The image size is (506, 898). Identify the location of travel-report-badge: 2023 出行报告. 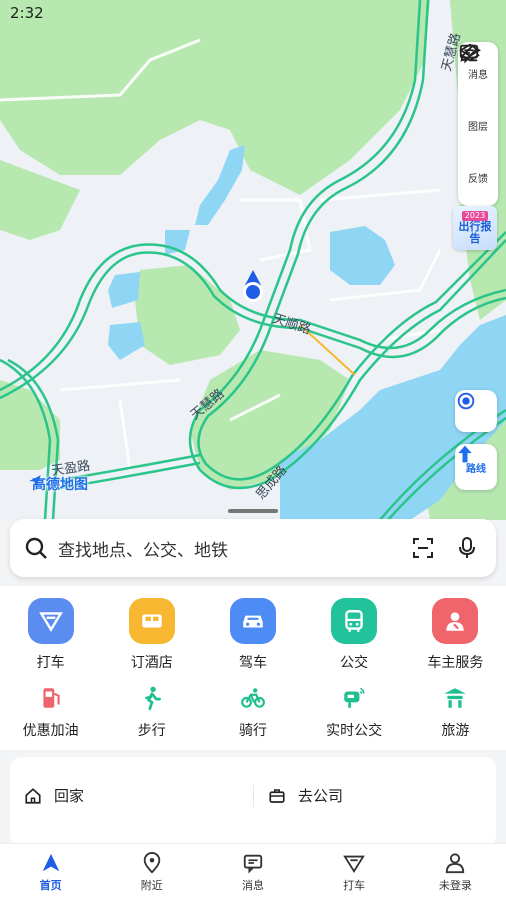
(475, 228).